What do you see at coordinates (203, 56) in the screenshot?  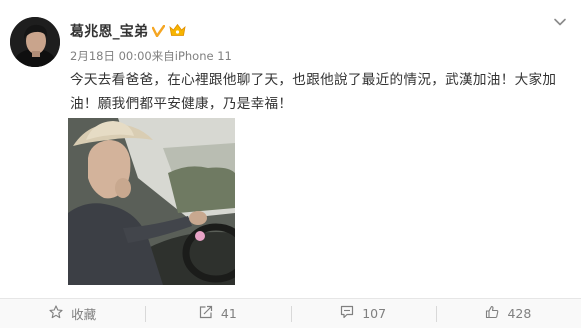 I see `post-source: iPhone 11` at bounding box center [203, 56].